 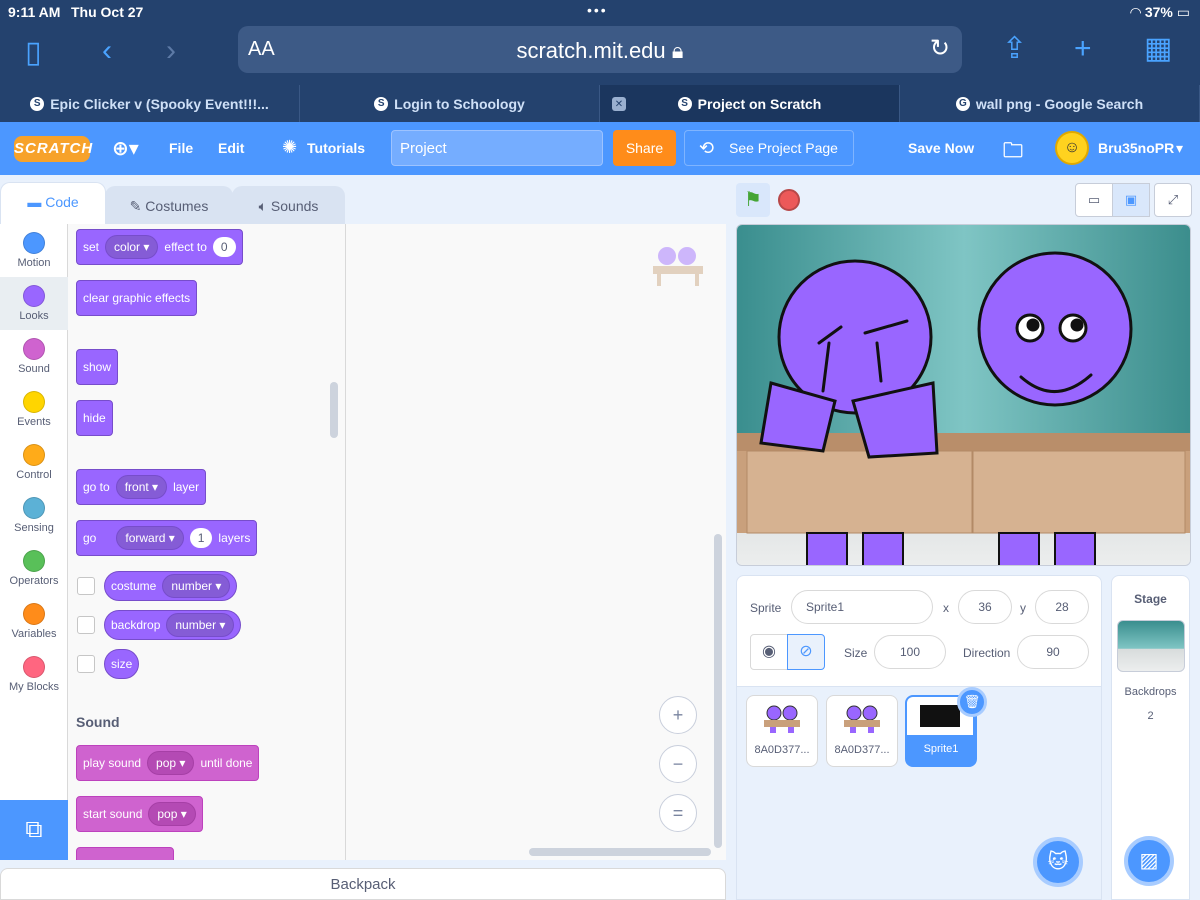 What do you see at coordinates (1062, 607) in the screenshot?
I see `y-input: 28` at bounding box center [1062, 607].